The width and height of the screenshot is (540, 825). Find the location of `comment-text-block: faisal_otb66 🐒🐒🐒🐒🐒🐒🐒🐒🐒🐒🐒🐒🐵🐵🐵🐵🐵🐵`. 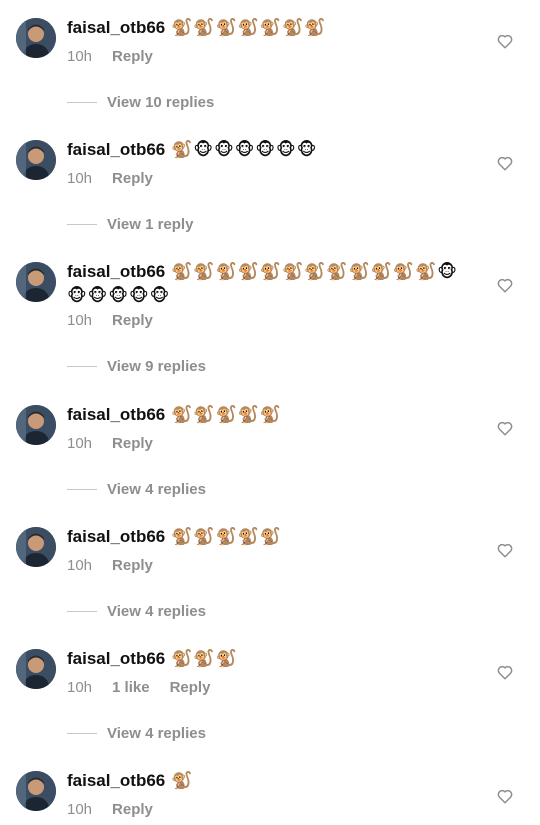

comment-text-block: faisal_otb66 🐒🐒🐒🐒🐒🐒🐒🐒🐒🐒🐒🐒🐵🐵🐵🐵🐵🐵 is located at coordinates (272, 284).